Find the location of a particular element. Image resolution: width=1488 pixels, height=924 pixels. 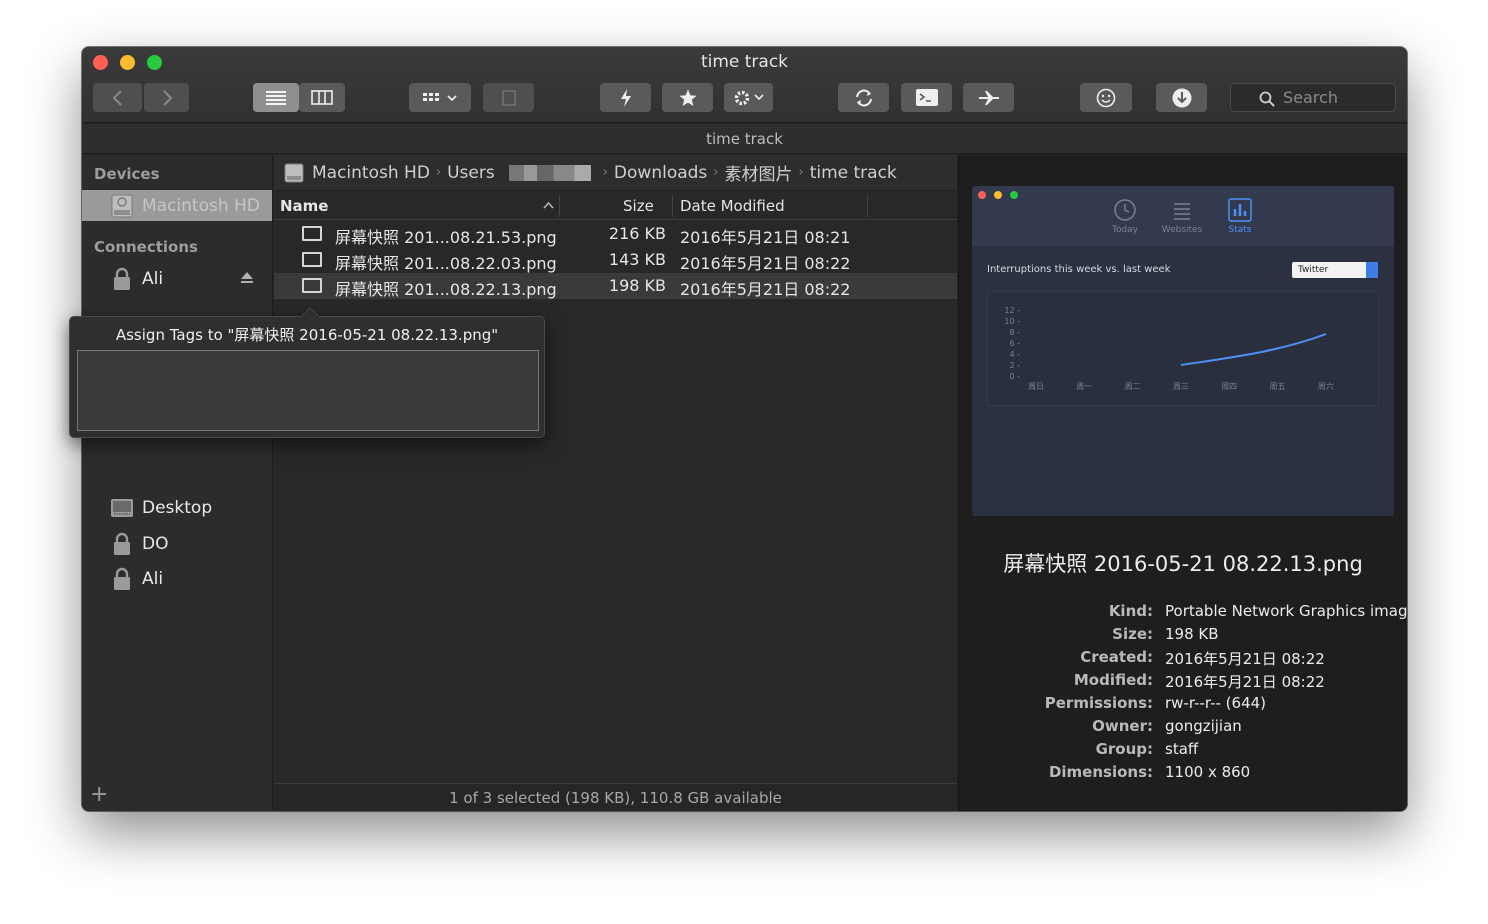

info-key: Modified: is located at coordinates (1113, 680).